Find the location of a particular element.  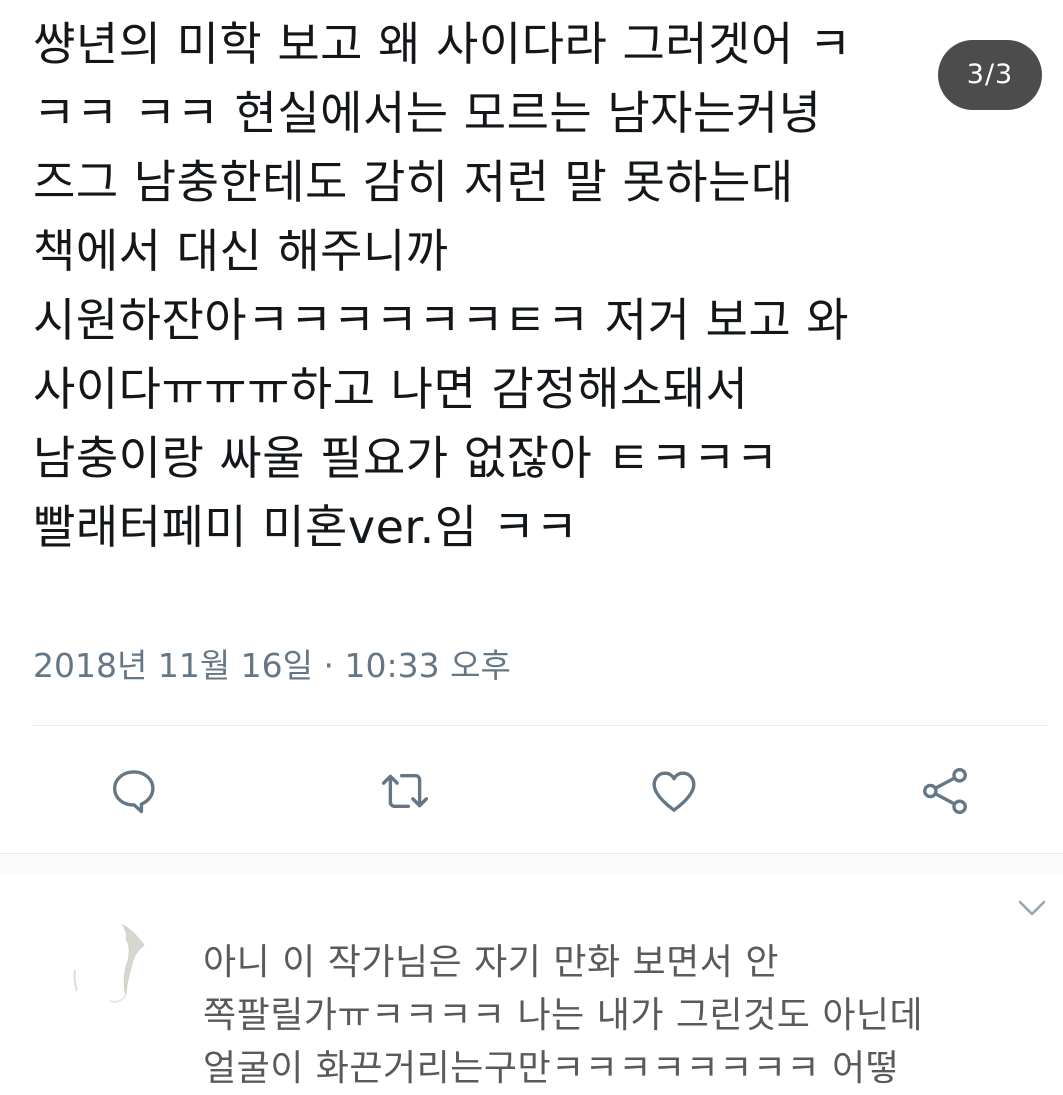

tweet-line: ㅋㅋ ㅋㅋ 현실에서는 모르는 남자는커녕 is located at coordinates (427, 113).